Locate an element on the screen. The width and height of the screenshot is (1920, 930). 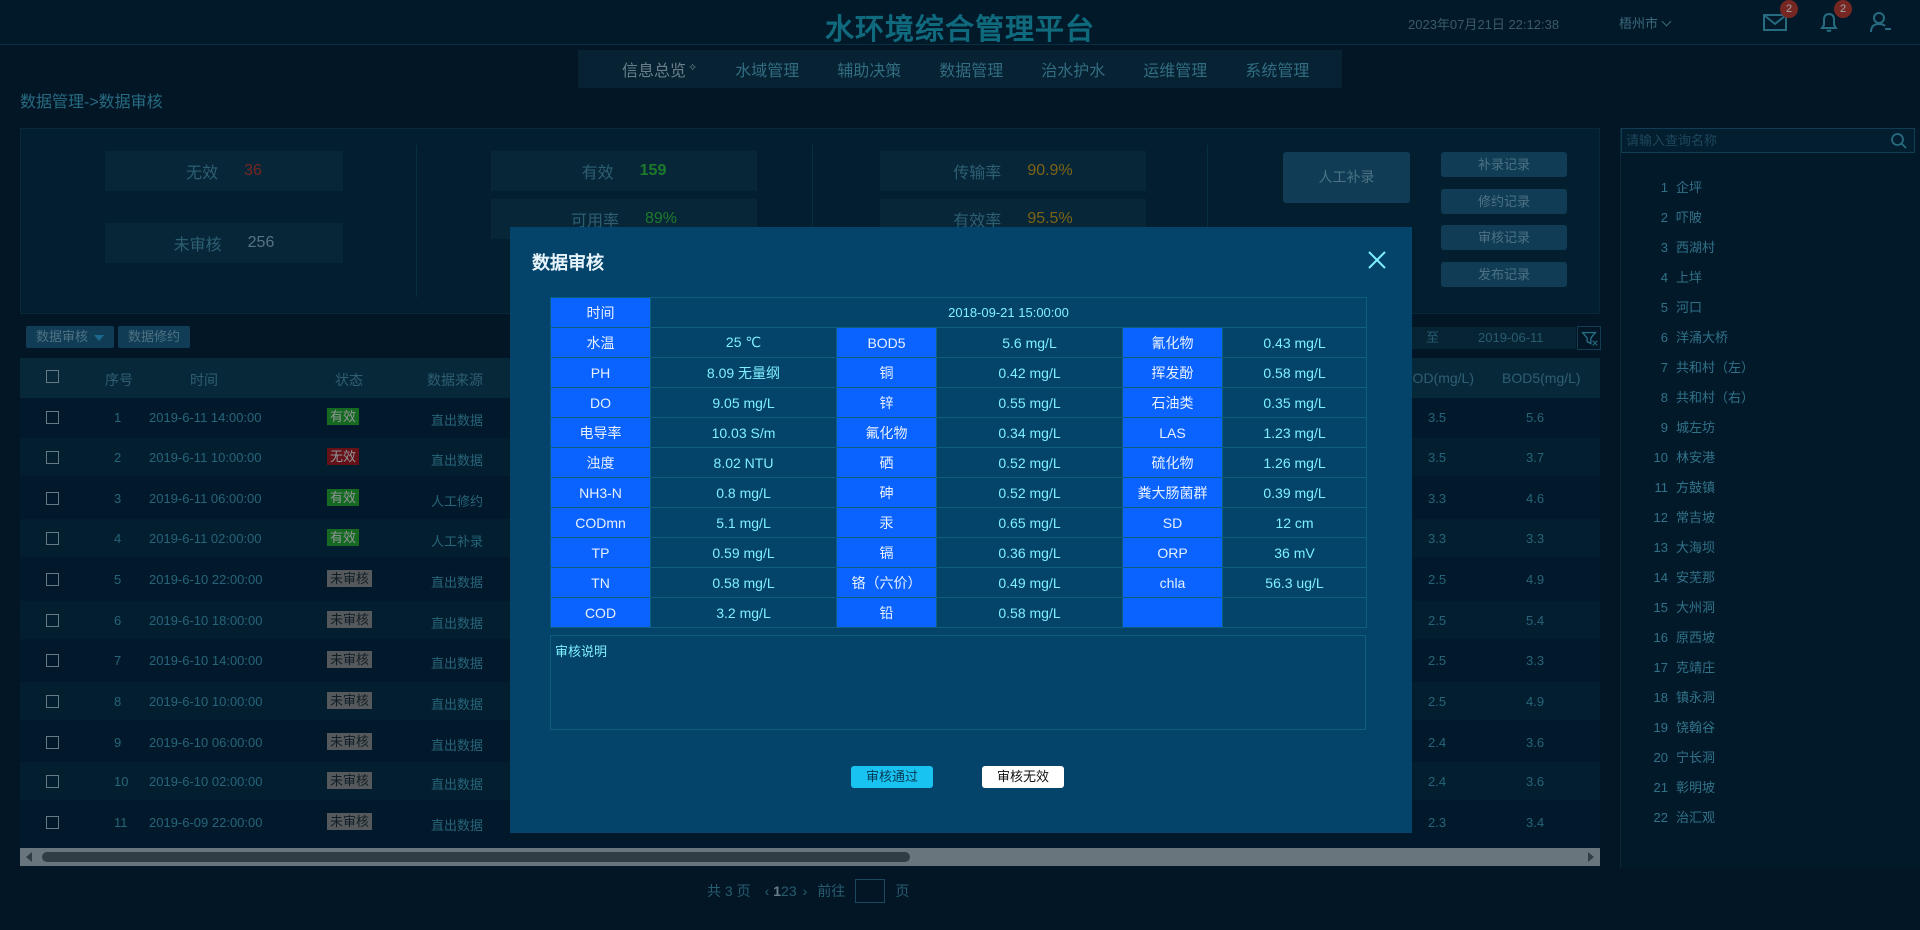
param-label: NH3-N is located at coordinates (600, 492).